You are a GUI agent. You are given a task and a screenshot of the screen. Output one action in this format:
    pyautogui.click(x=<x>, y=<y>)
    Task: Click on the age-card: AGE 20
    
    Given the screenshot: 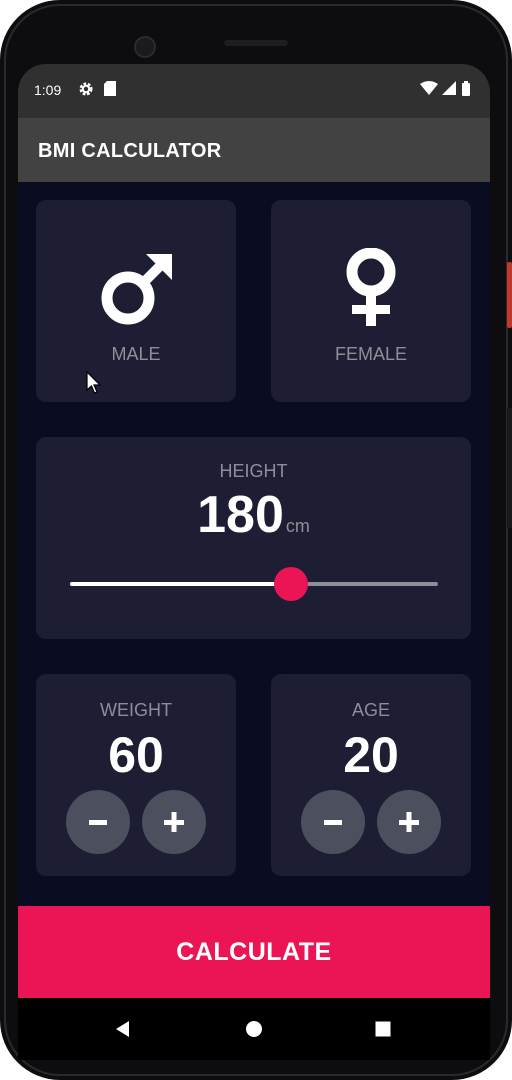 What is the action you would take?
    pyautogui.click(x=371, y=775)
    